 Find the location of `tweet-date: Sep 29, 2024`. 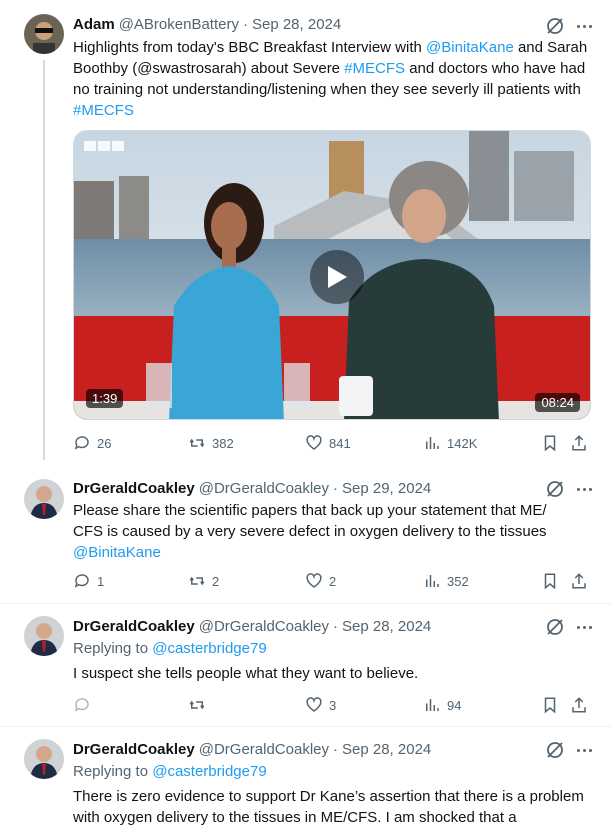

tweet-date: Sep 29, 2024 is located at coordinates (386, 488).